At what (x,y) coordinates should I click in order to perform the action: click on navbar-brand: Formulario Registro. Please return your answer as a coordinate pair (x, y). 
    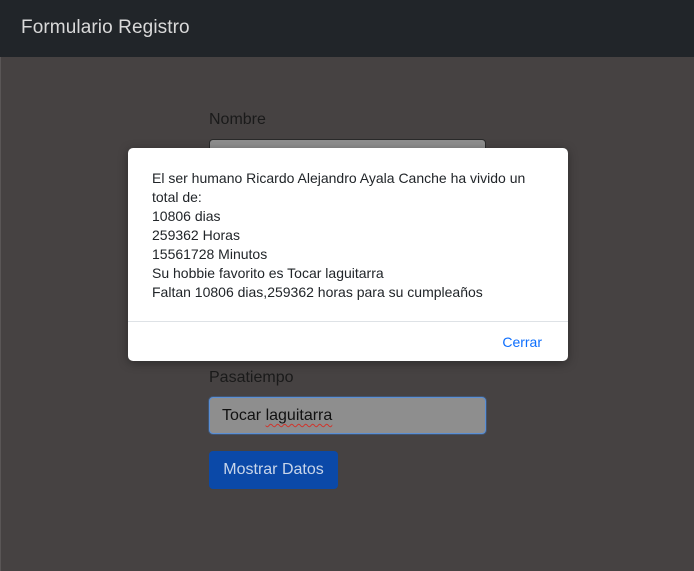
    Looking at the image, I should click on (105, 28).